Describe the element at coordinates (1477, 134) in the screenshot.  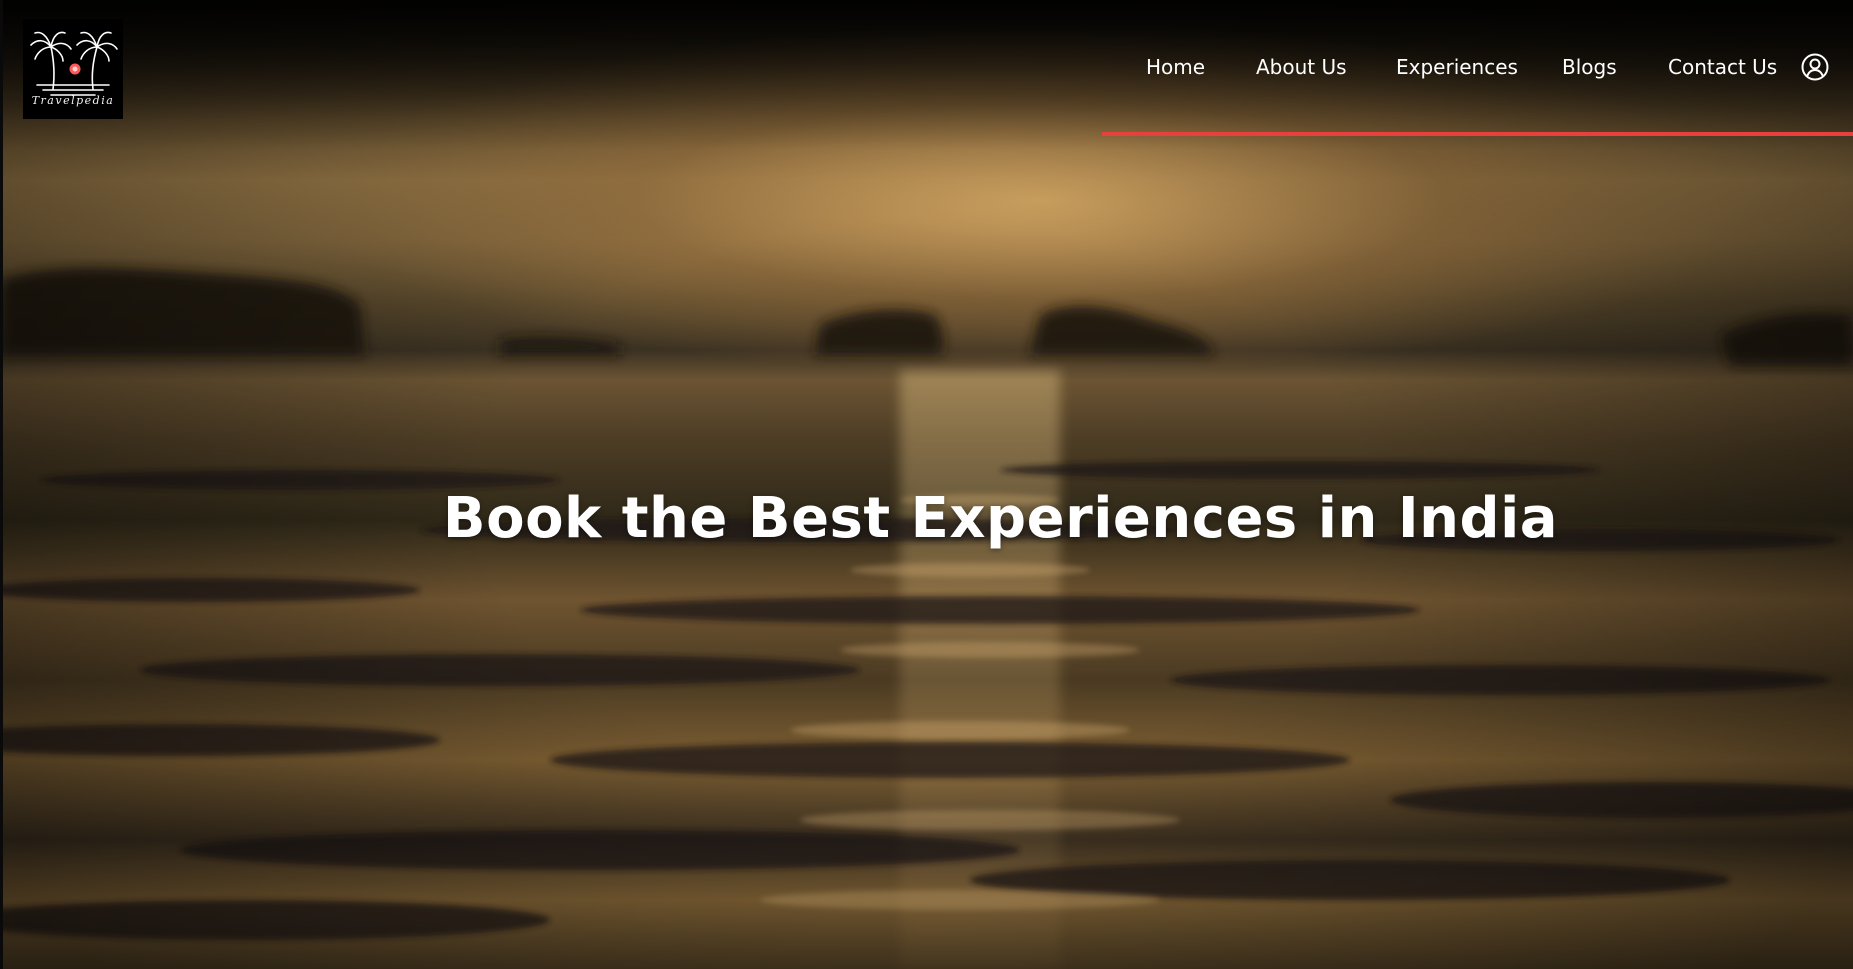
I see `nav-accent-underline` at that location.